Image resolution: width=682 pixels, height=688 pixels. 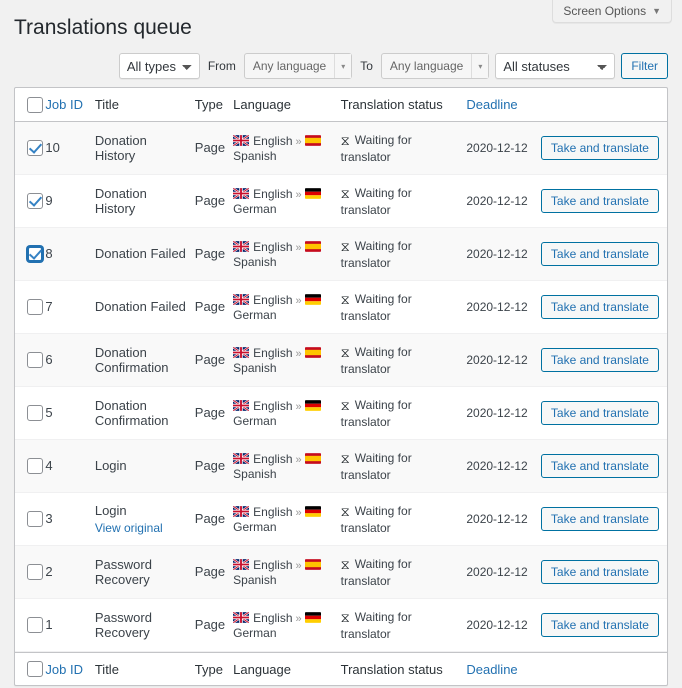 I want to click on screen-options-button: Screen Options ▼, so click(x=612, y=11).